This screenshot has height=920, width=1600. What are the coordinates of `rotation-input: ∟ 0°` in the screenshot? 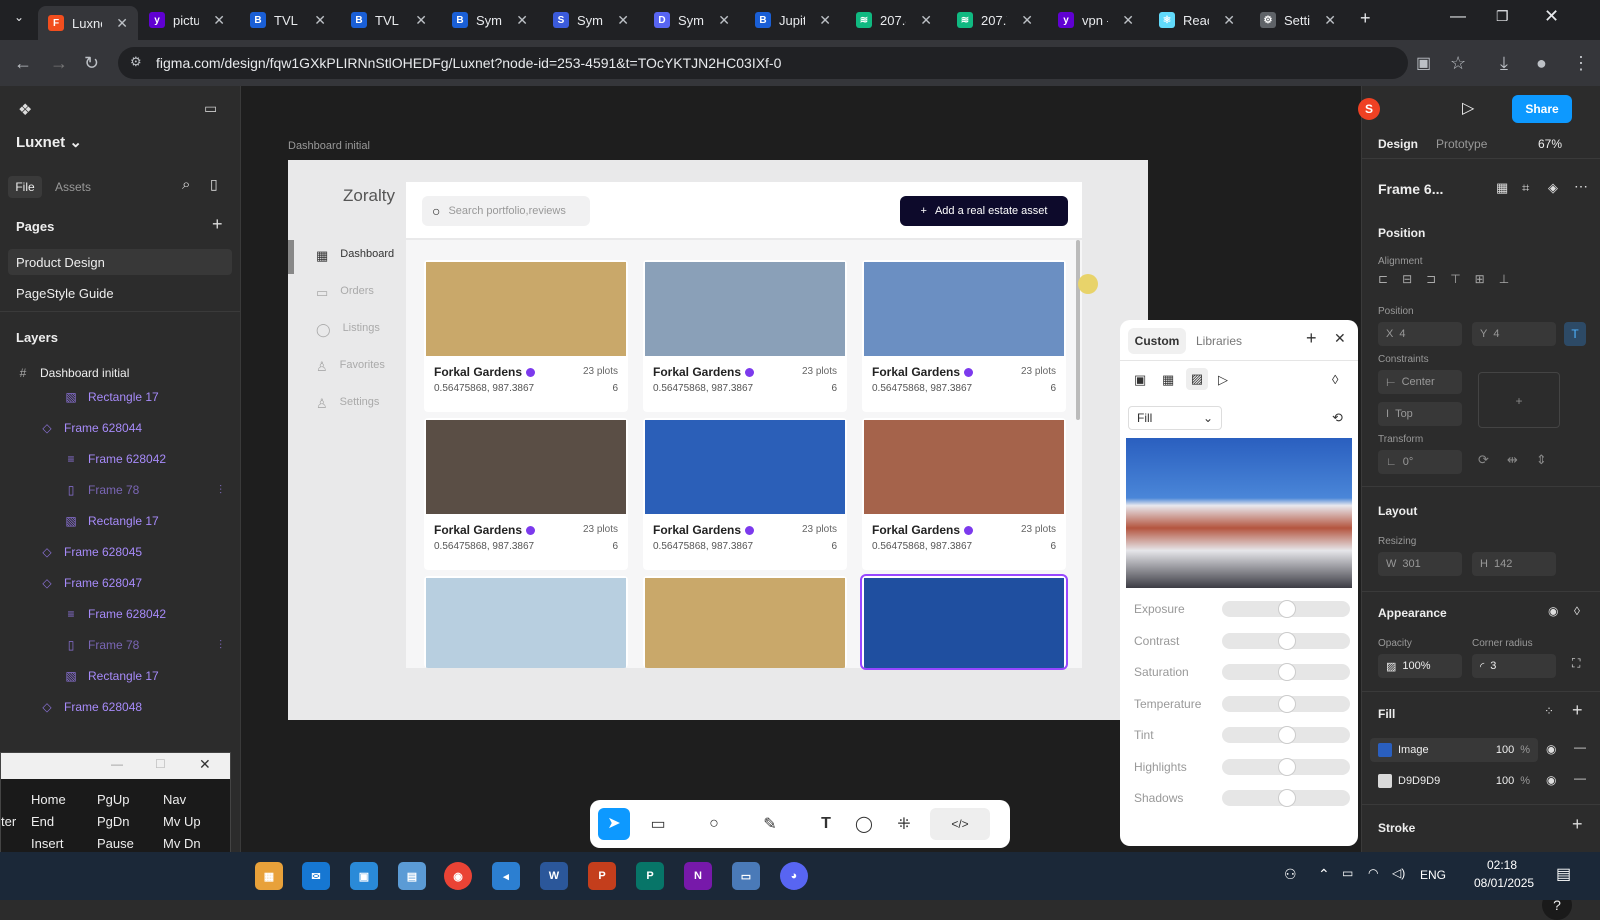 It's located at (1420, 462).